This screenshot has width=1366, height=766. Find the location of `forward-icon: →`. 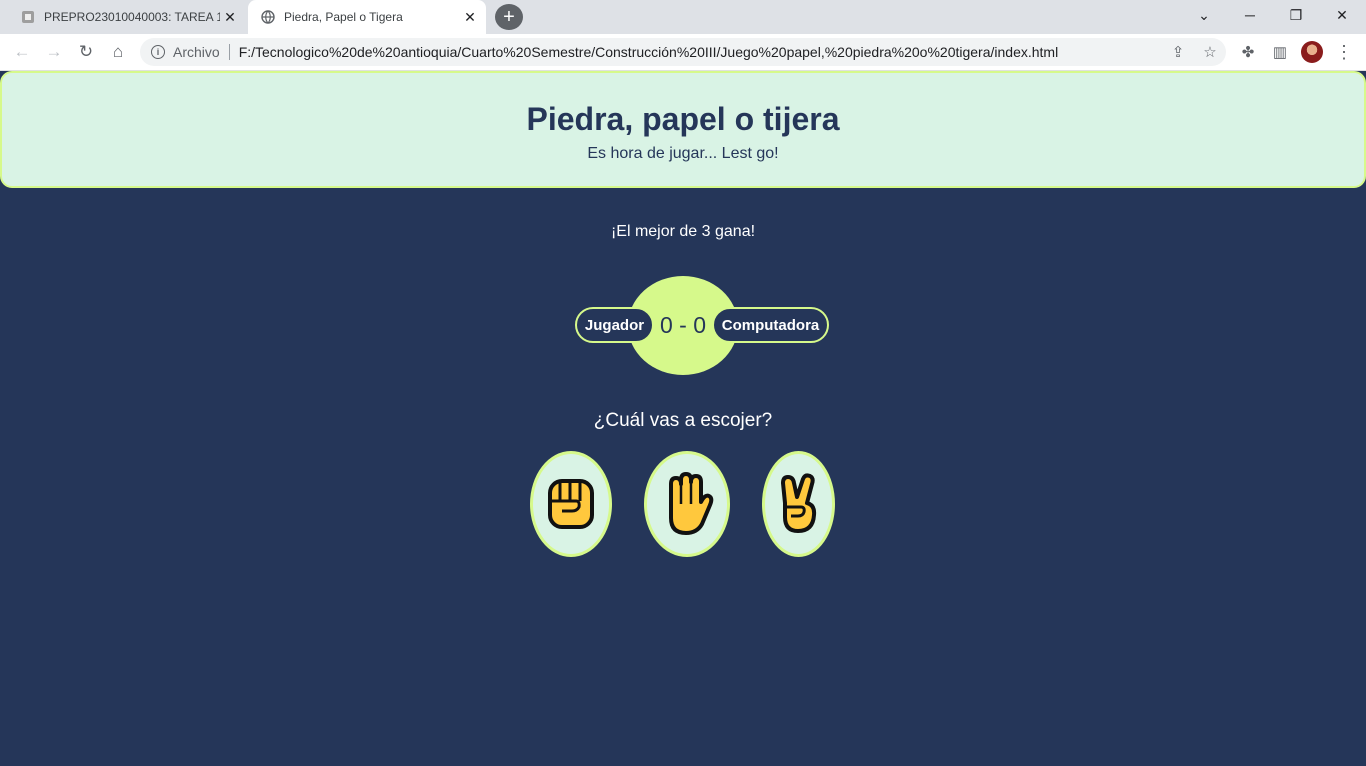

forward-icon: → is located at coordinates (54, 52).